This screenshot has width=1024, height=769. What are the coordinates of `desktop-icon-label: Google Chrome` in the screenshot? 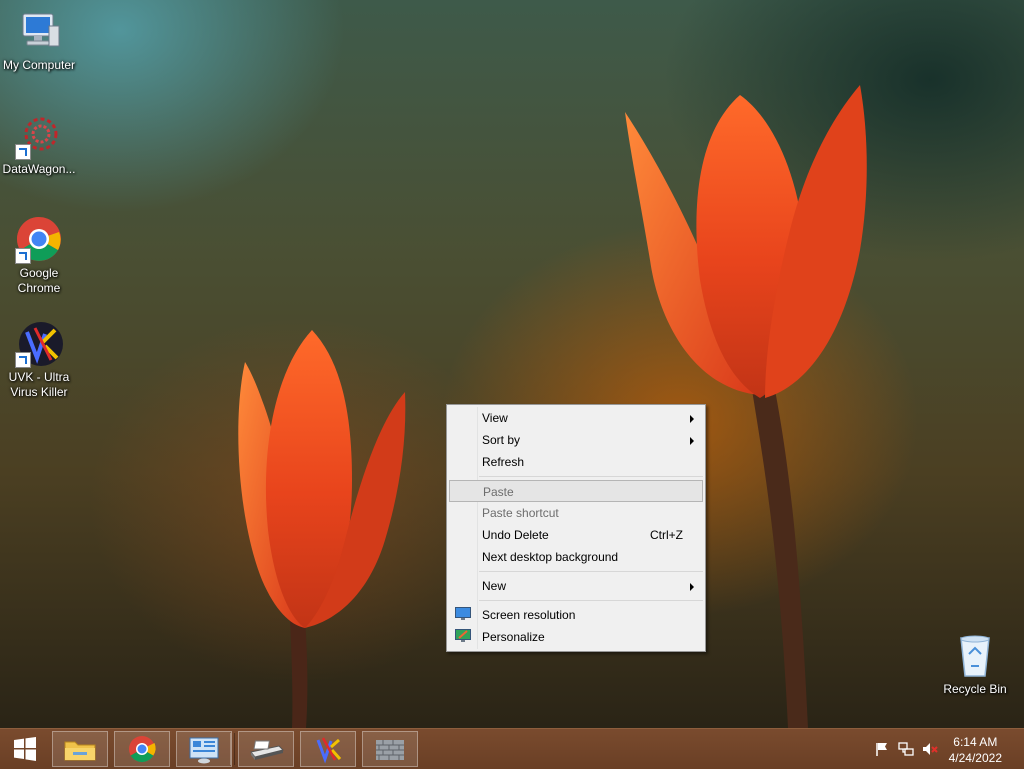 It's located at (39, 280).